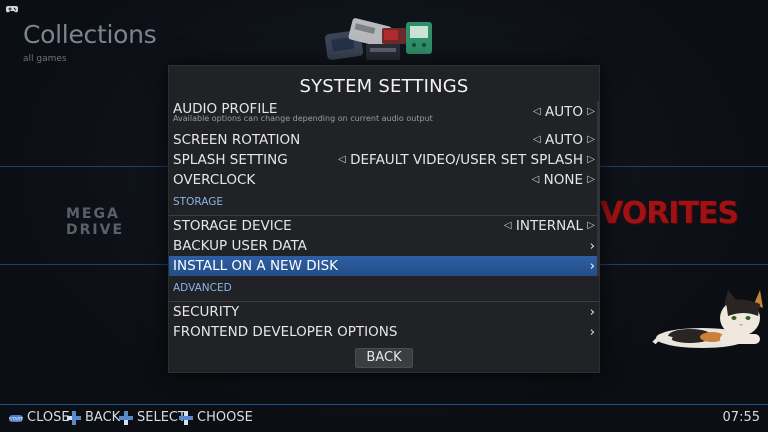 The image size is (768, 432). What do you see at coordinates (12, 9) in the screenshot?
I see `gamepad-icon` at bounding box center [12, 9].